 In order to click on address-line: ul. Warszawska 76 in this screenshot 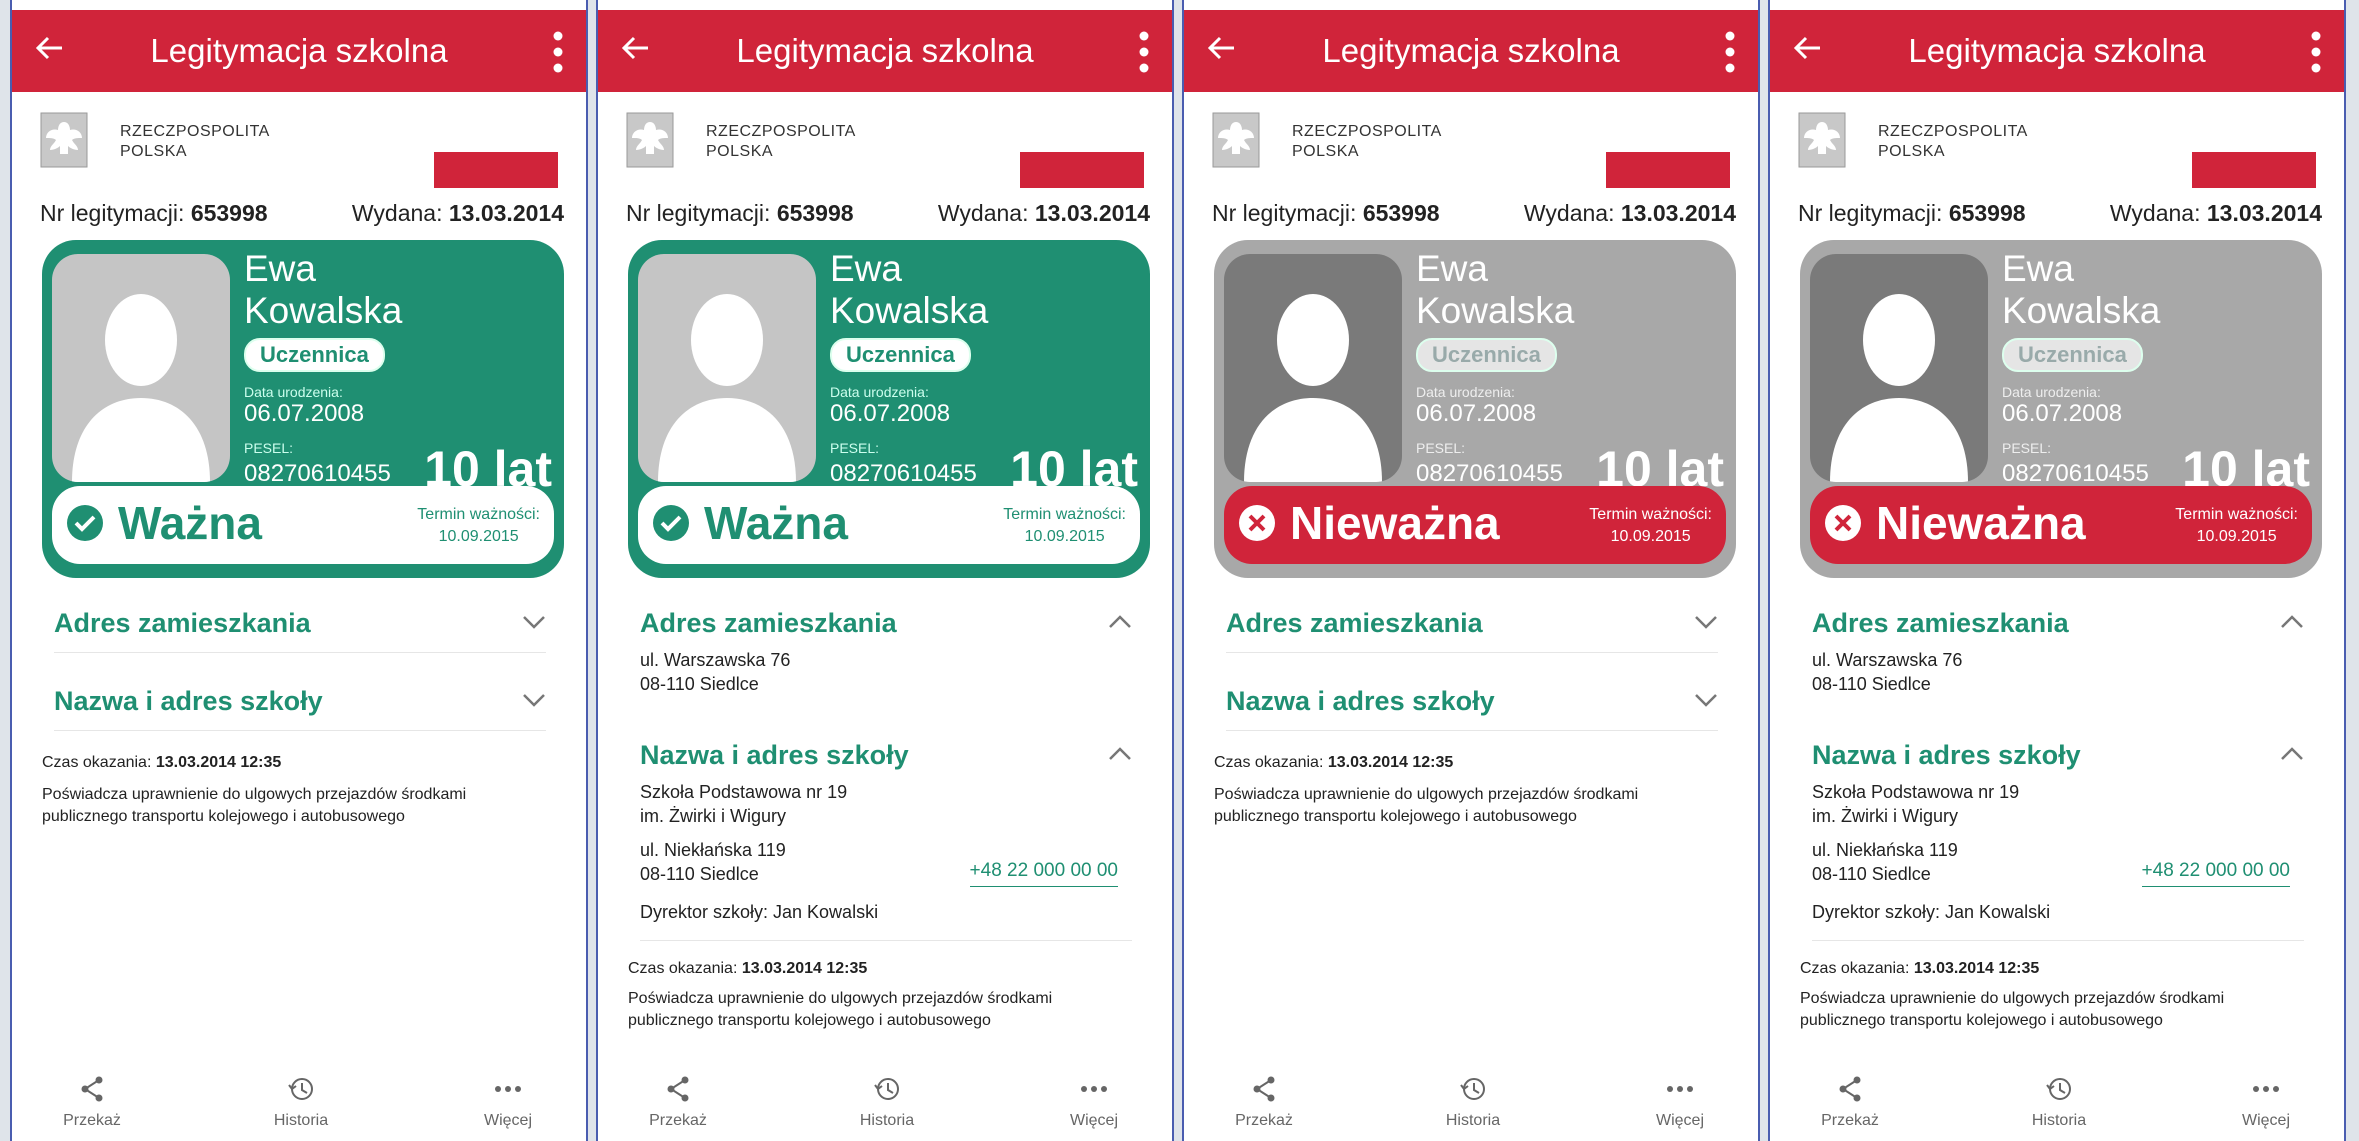, I will do `click(715, 660)`.